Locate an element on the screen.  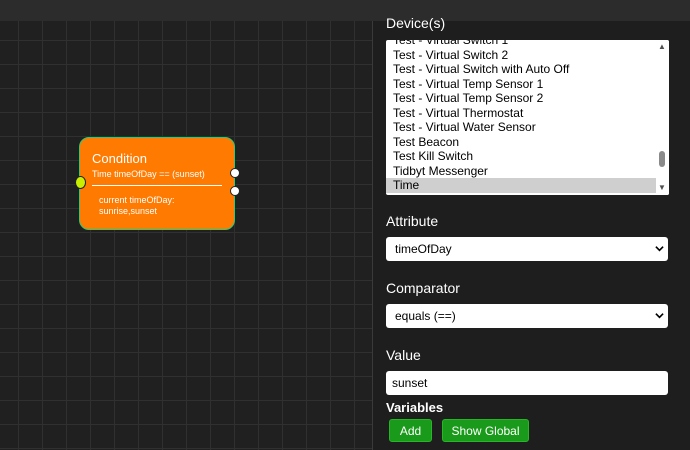
listbox-scrollbar: ▲ ▼ is located at coordinates (662, 117).